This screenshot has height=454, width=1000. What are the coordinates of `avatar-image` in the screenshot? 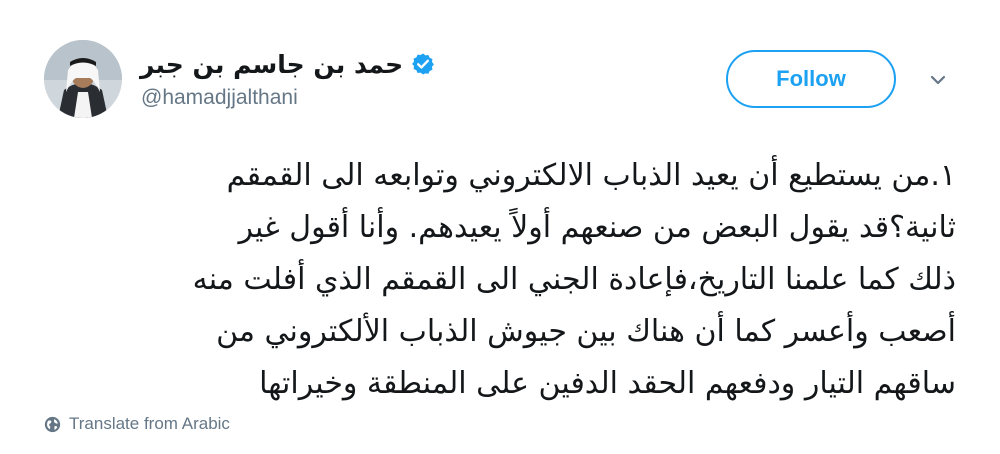 It's located at (83, 79).